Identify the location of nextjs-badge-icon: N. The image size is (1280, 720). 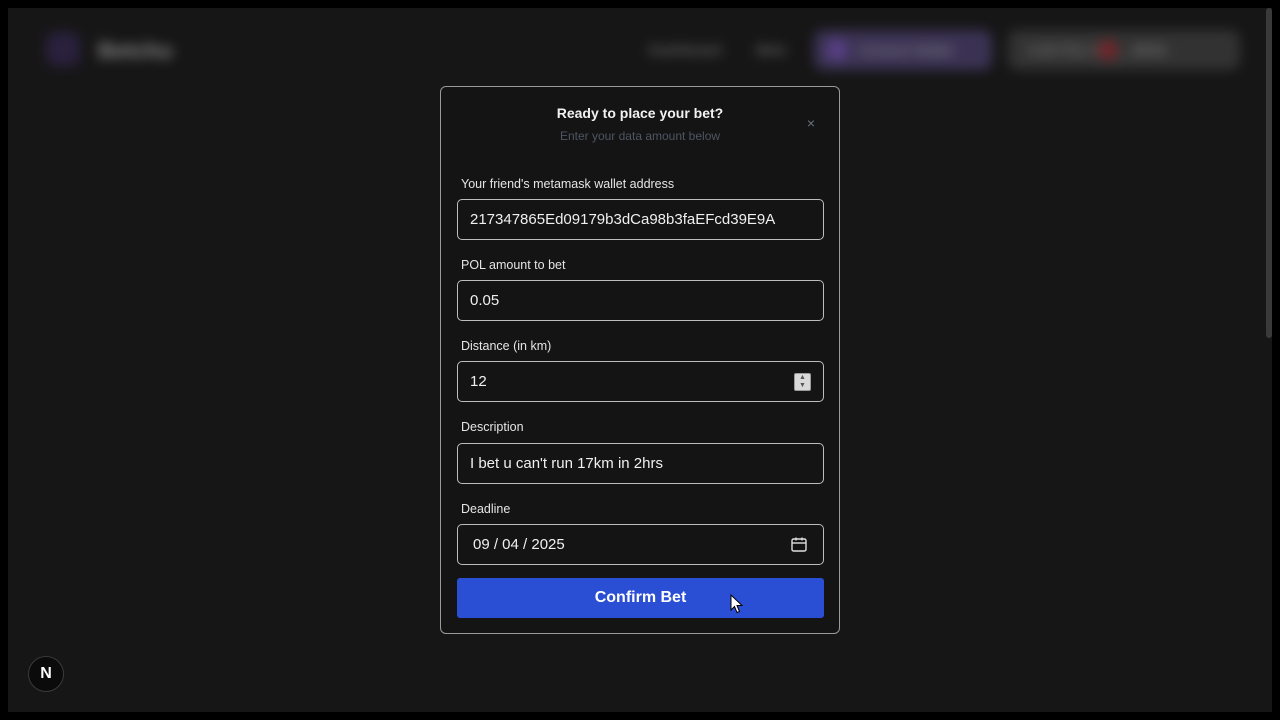
(46, 674).